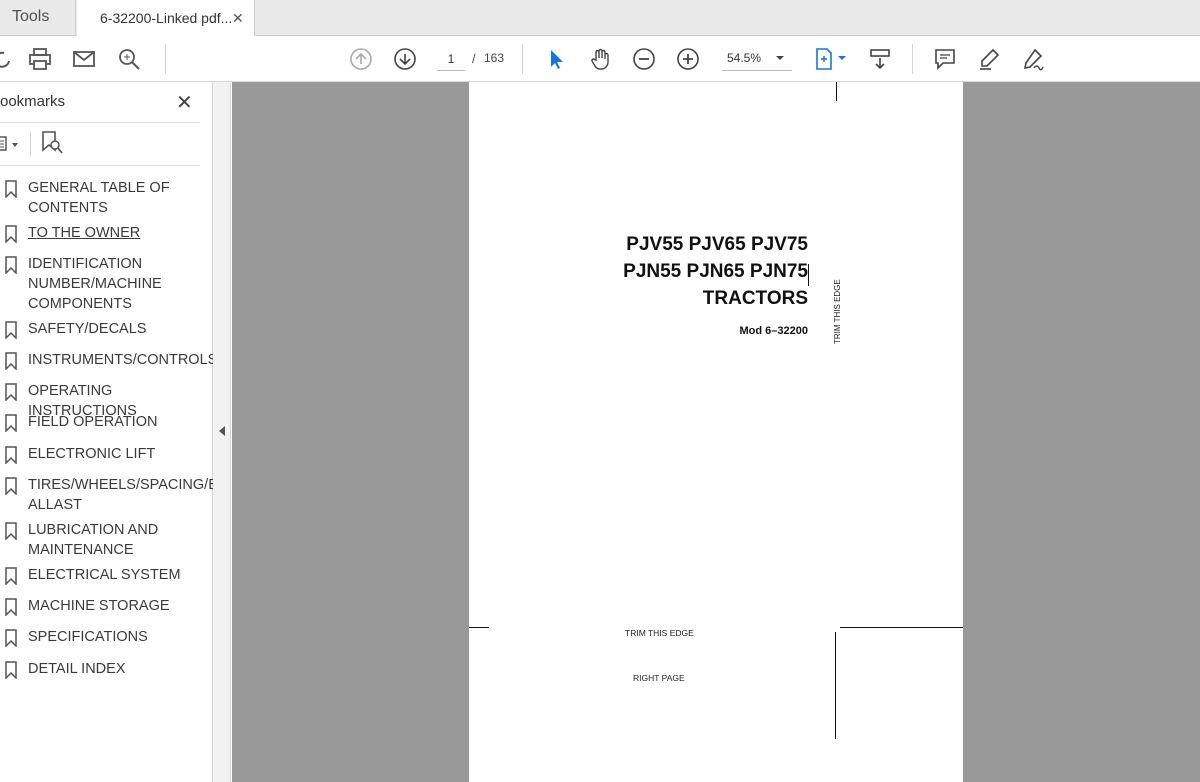  I want to click on bookmark-label: GENERAL TABLE OF CONTENTS, so click(99, 198).